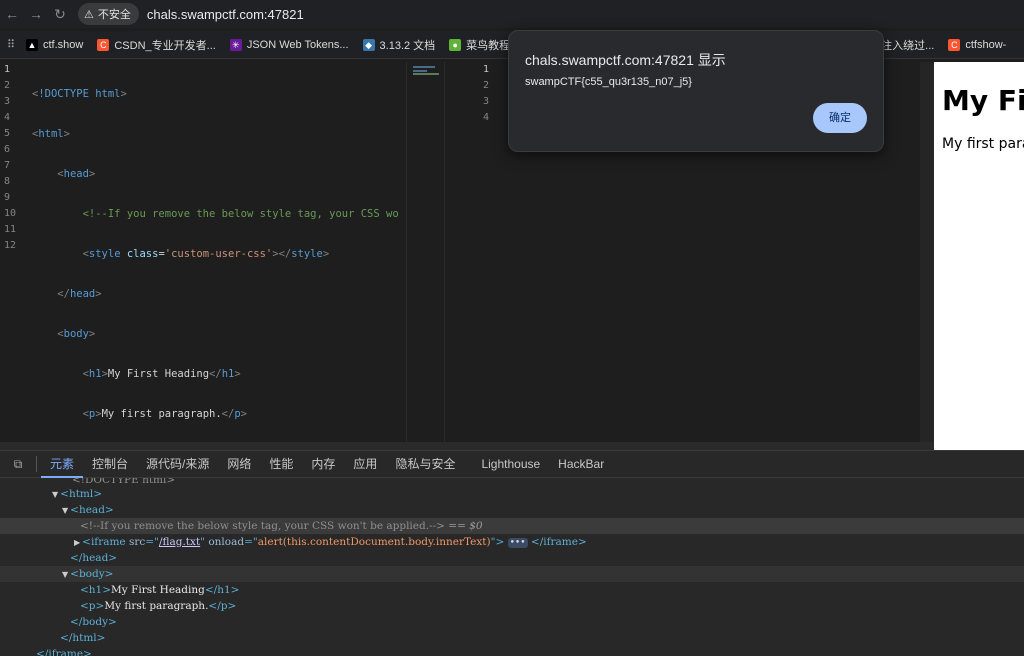 The width and height of the screenshot is (1024, 656). Describe the element at coordinates (425, 464) in the screenshot. I see `devtools-tab: 隐私与安全` at that location.